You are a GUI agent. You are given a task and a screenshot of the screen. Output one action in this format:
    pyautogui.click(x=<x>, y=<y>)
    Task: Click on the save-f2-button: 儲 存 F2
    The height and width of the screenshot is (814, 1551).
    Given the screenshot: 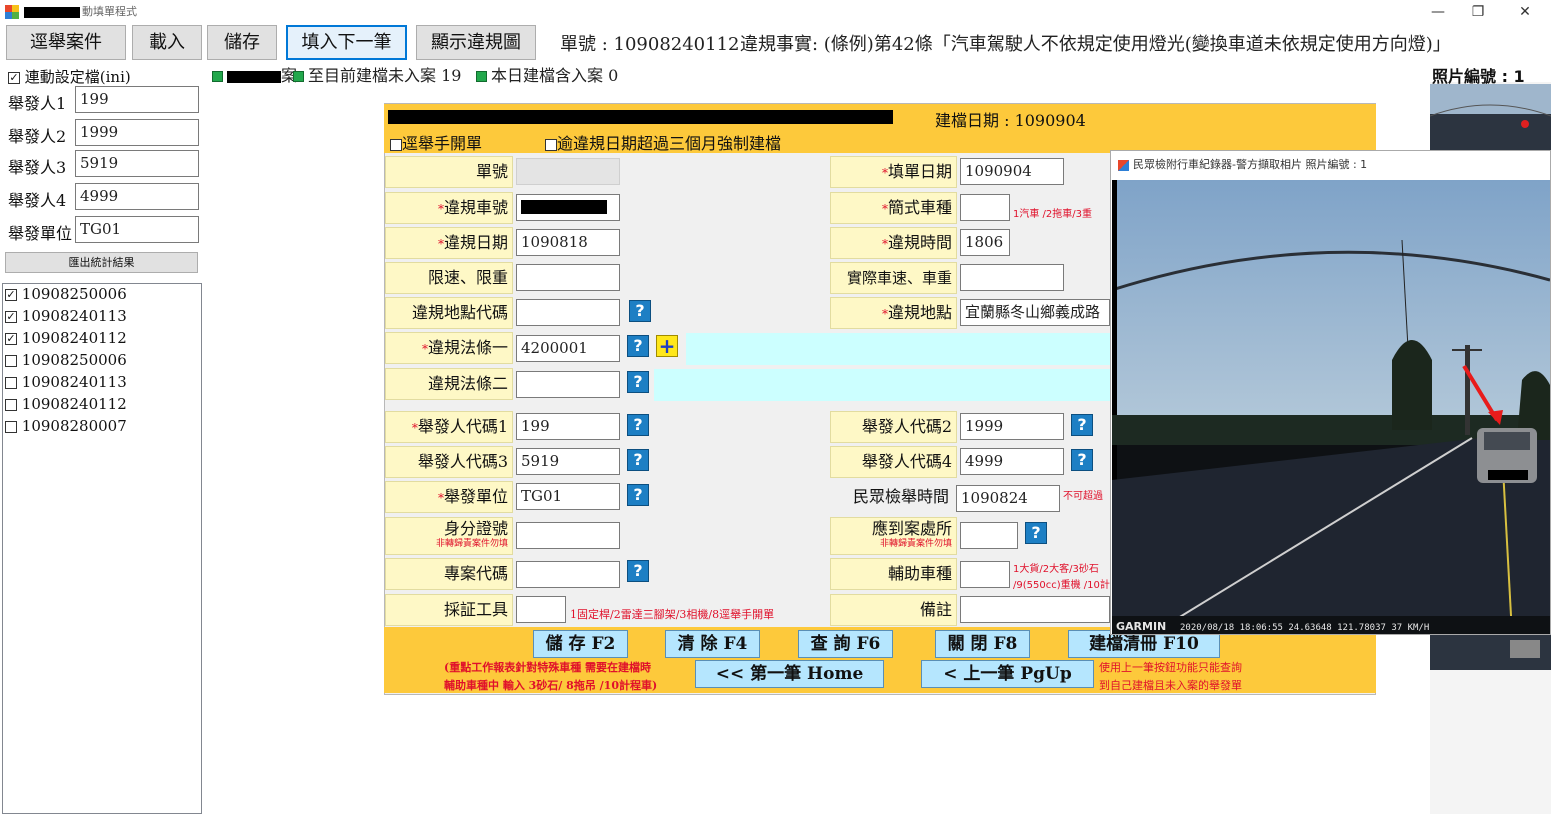 What is the action you would take?
    pyautogui.click(x=580, y=644)
    